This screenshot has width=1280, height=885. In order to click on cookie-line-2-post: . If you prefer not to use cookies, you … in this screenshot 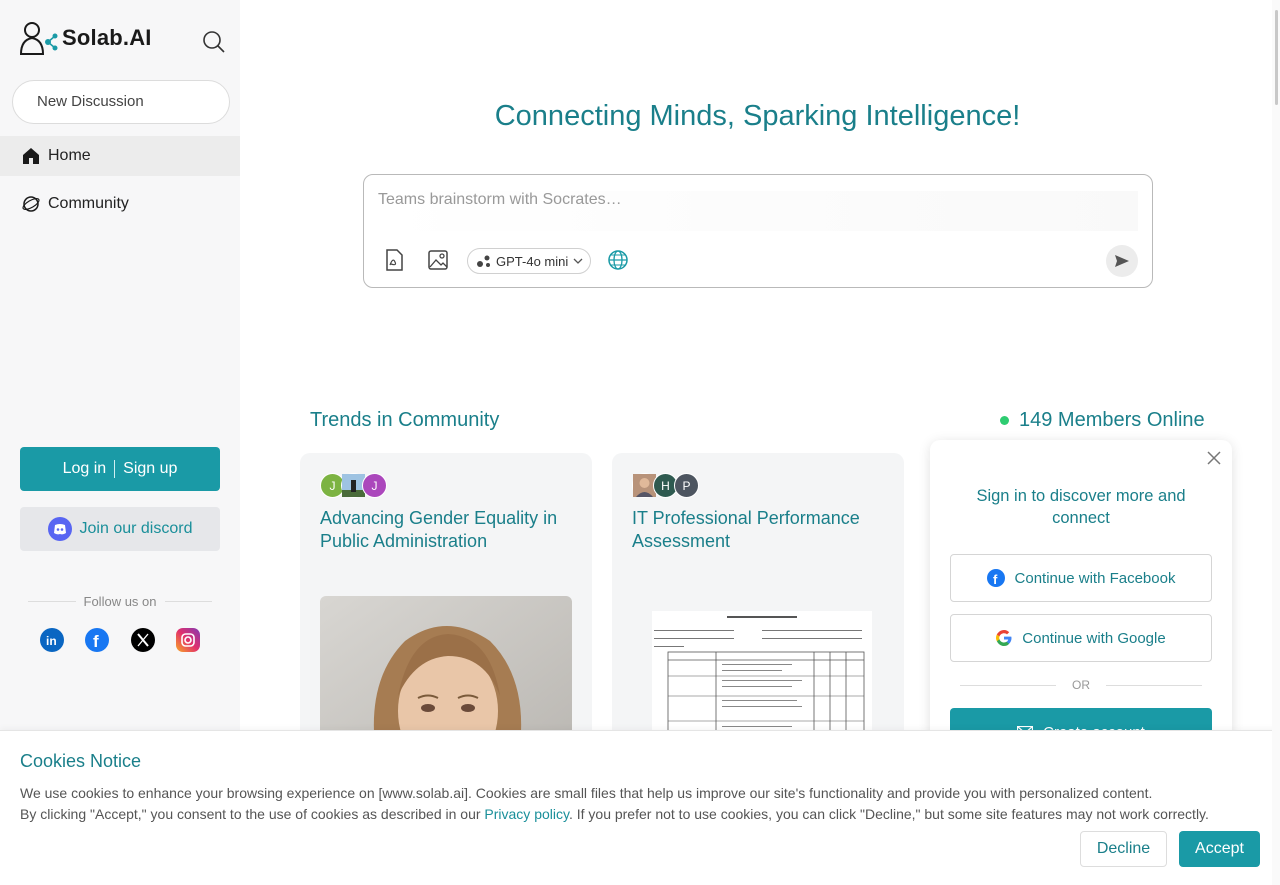, I will do `click(888, 814)`.